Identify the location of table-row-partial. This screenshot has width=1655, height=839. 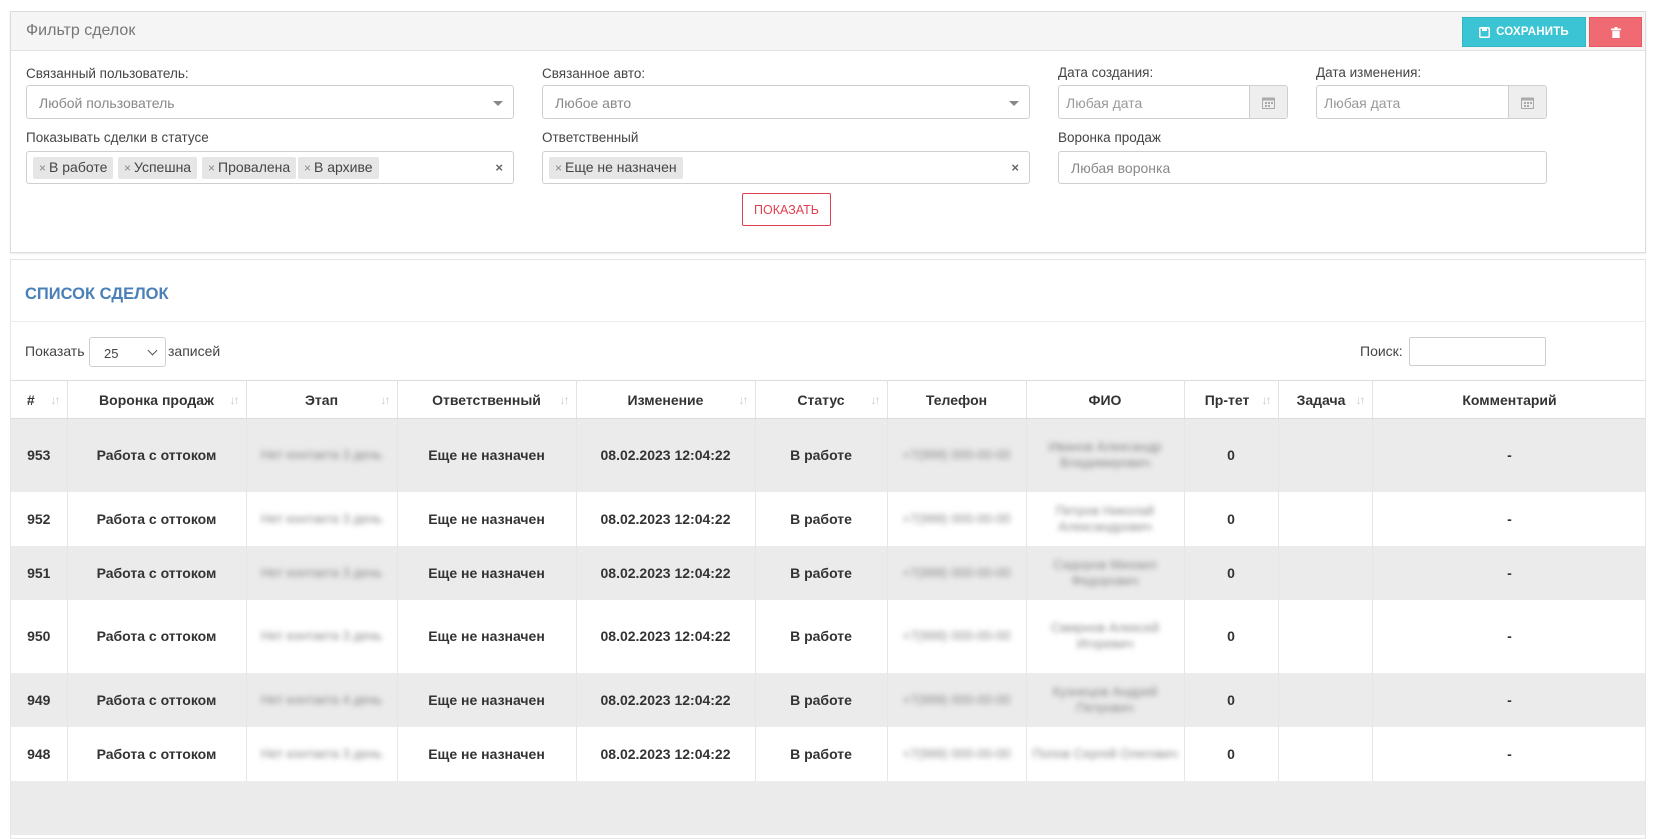
(828, 807).